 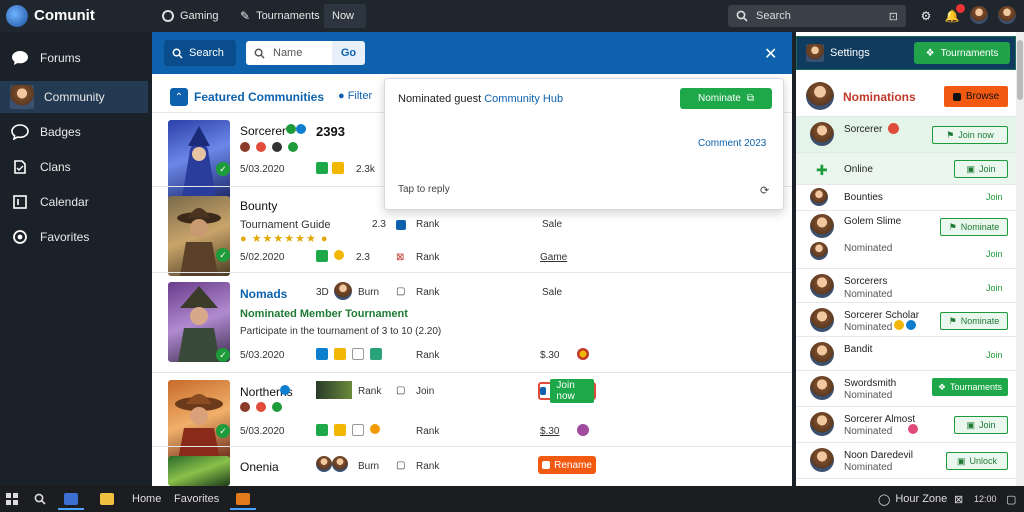 What do you see at coordinates (369, 292) in the screenshot?
I see `game-stat: Burn` at bounding box center [369, 292].